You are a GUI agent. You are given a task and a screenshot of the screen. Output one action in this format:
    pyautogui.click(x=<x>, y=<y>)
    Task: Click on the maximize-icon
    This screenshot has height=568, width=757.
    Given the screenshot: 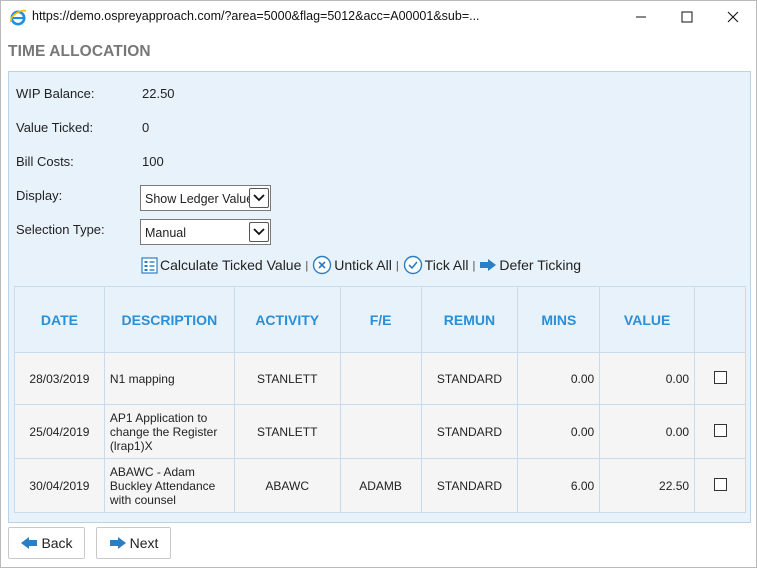 What is the action you would take?
    pyautogui.click(x=687, y=17)
    